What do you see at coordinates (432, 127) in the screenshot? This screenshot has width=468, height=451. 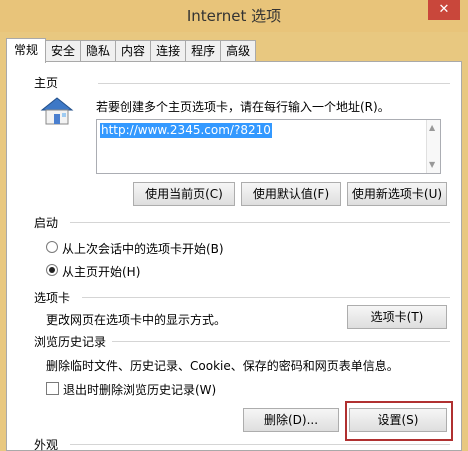 I see `scroll-up-icon: ▲` at bounding box center [432, 127].